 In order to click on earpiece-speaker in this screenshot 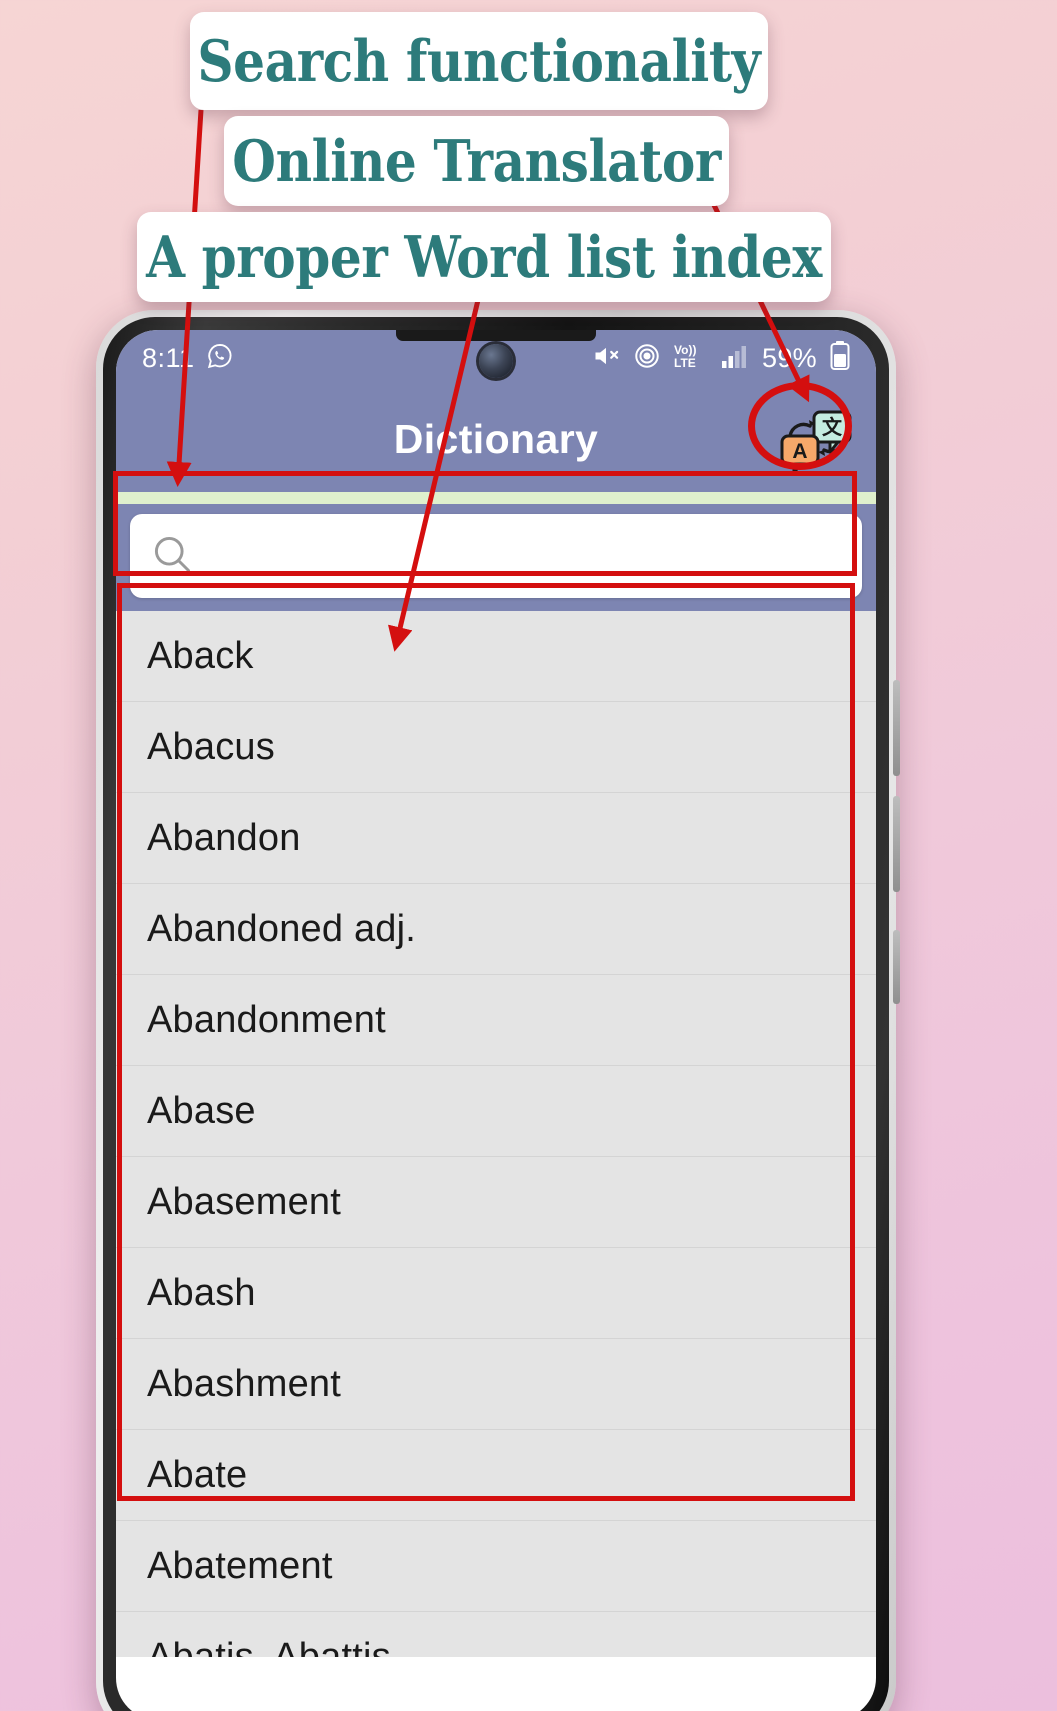, I will do `click(496, 335)`.